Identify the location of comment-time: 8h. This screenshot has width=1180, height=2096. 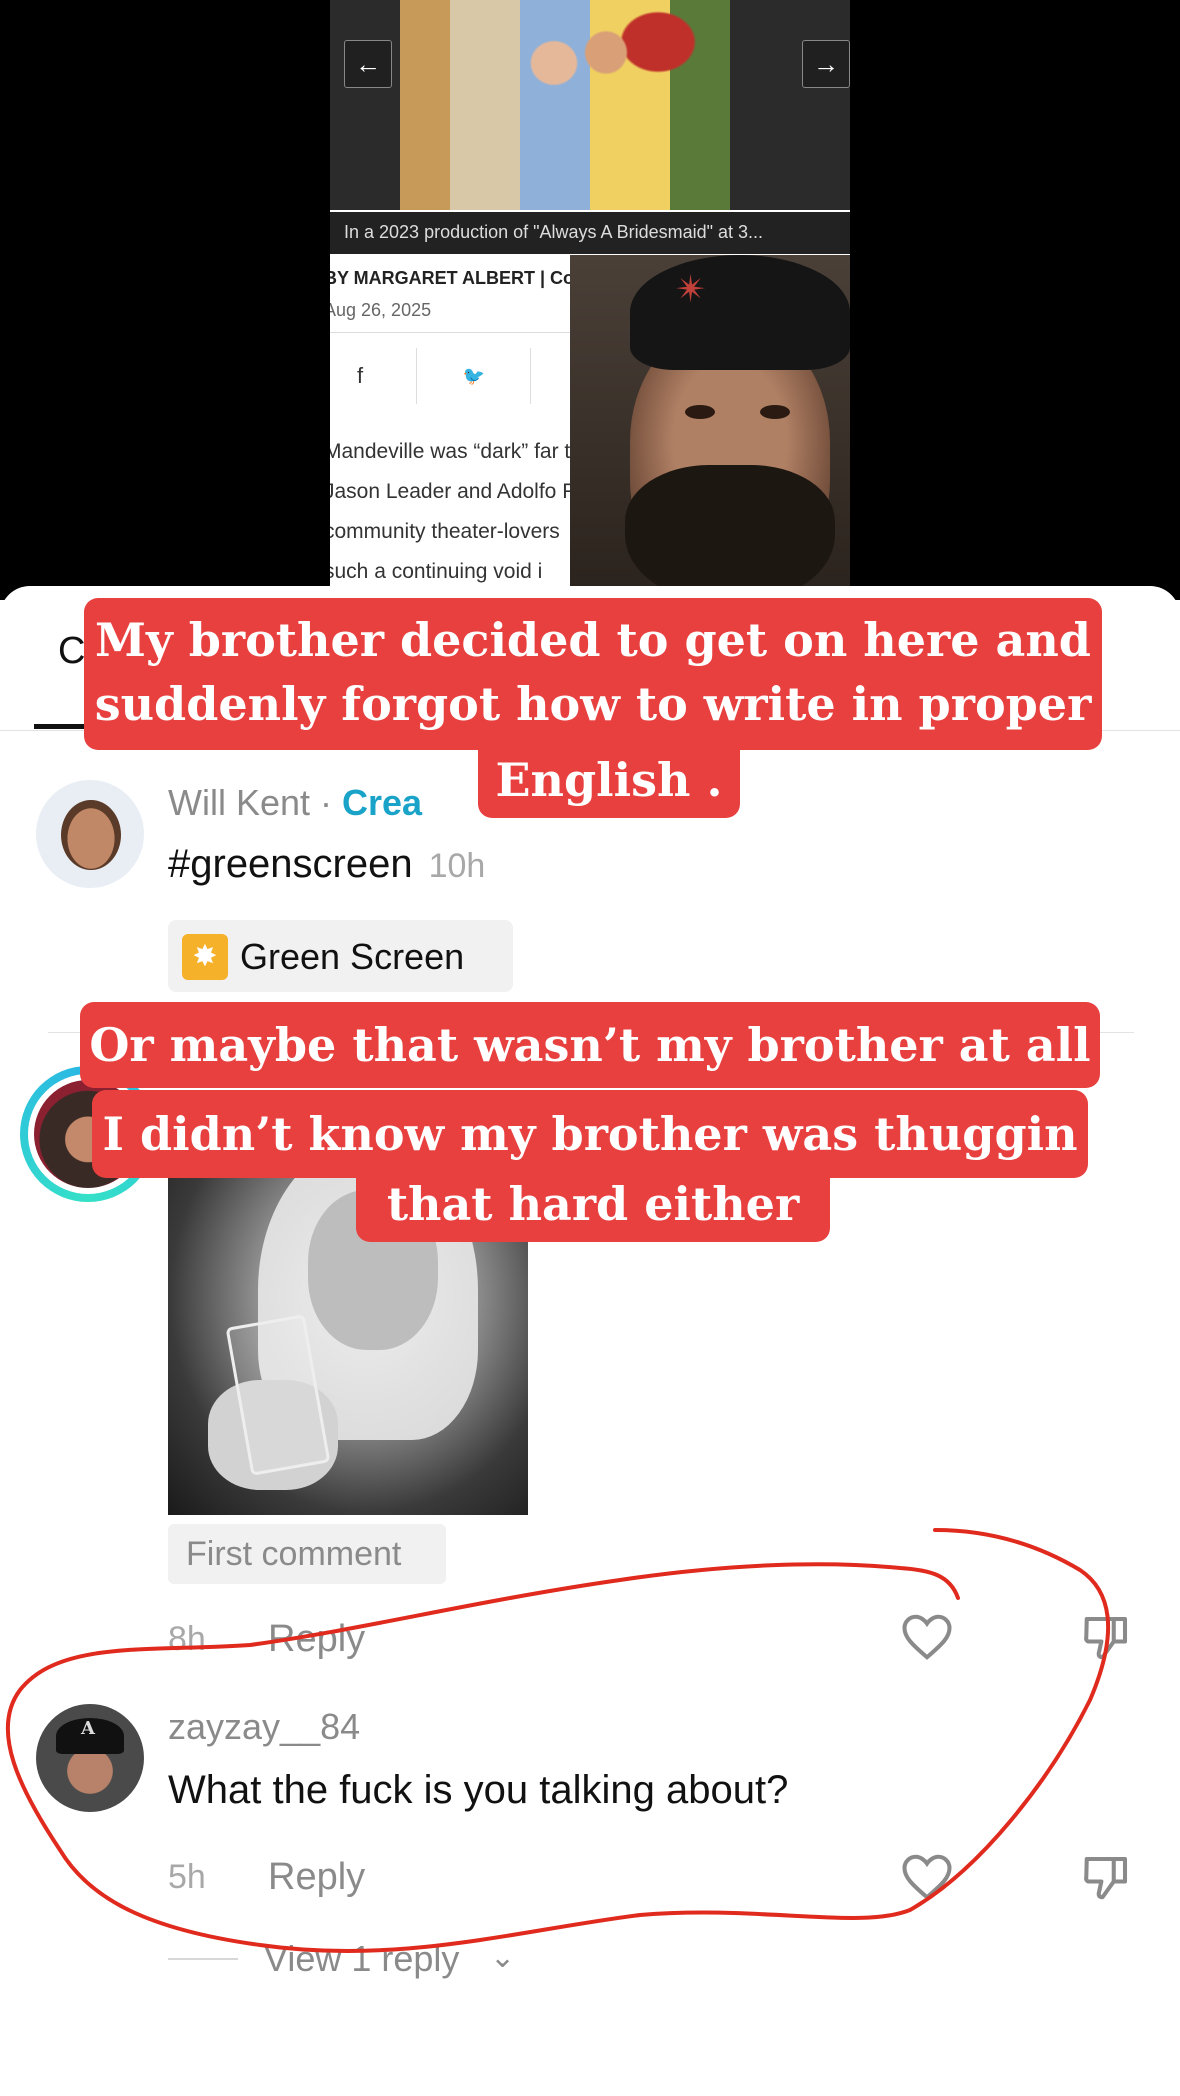
(187, 1639).